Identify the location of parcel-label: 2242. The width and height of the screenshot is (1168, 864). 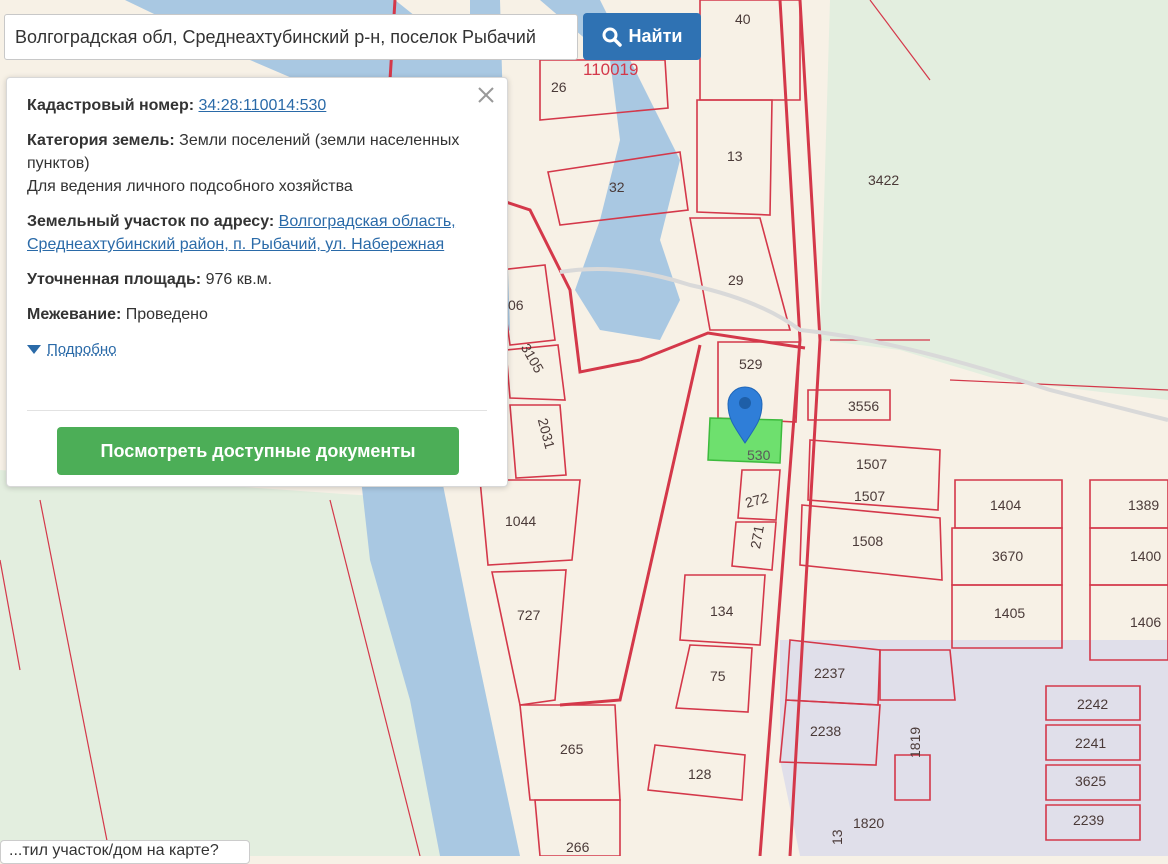
(1092, 704).